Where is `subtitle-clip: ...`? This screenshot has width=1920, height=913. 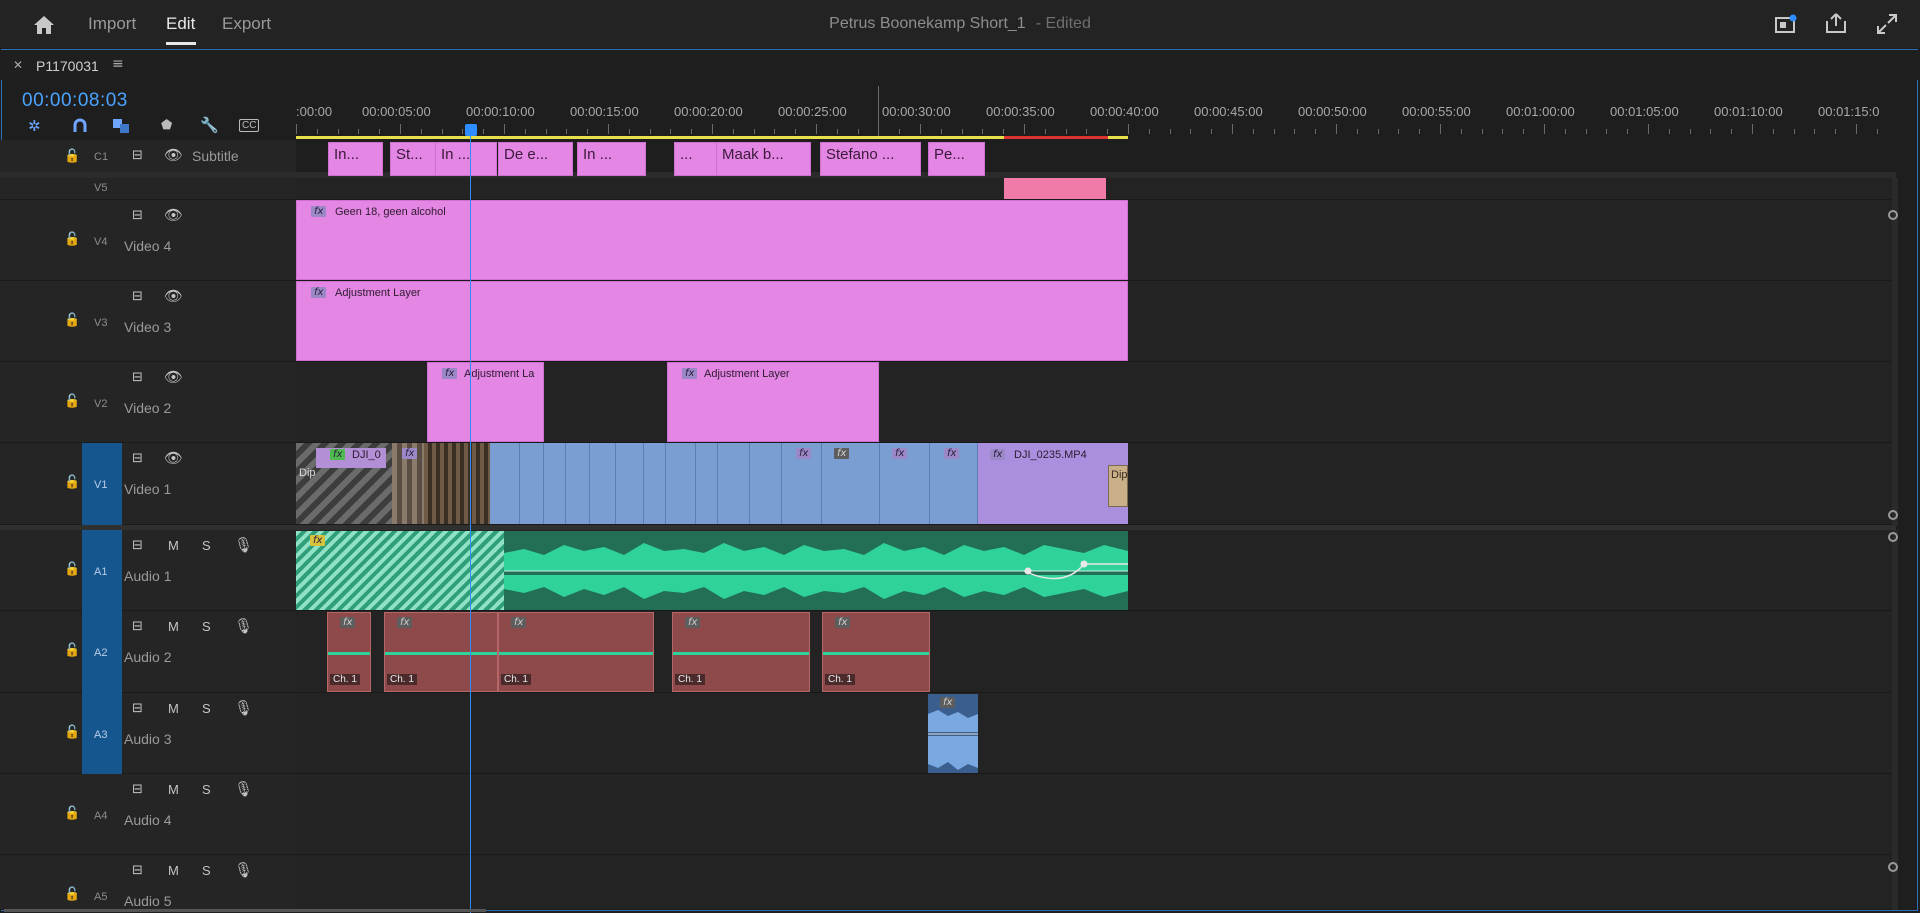
subtitle-clip: ... is located at coordinates (695, 159).